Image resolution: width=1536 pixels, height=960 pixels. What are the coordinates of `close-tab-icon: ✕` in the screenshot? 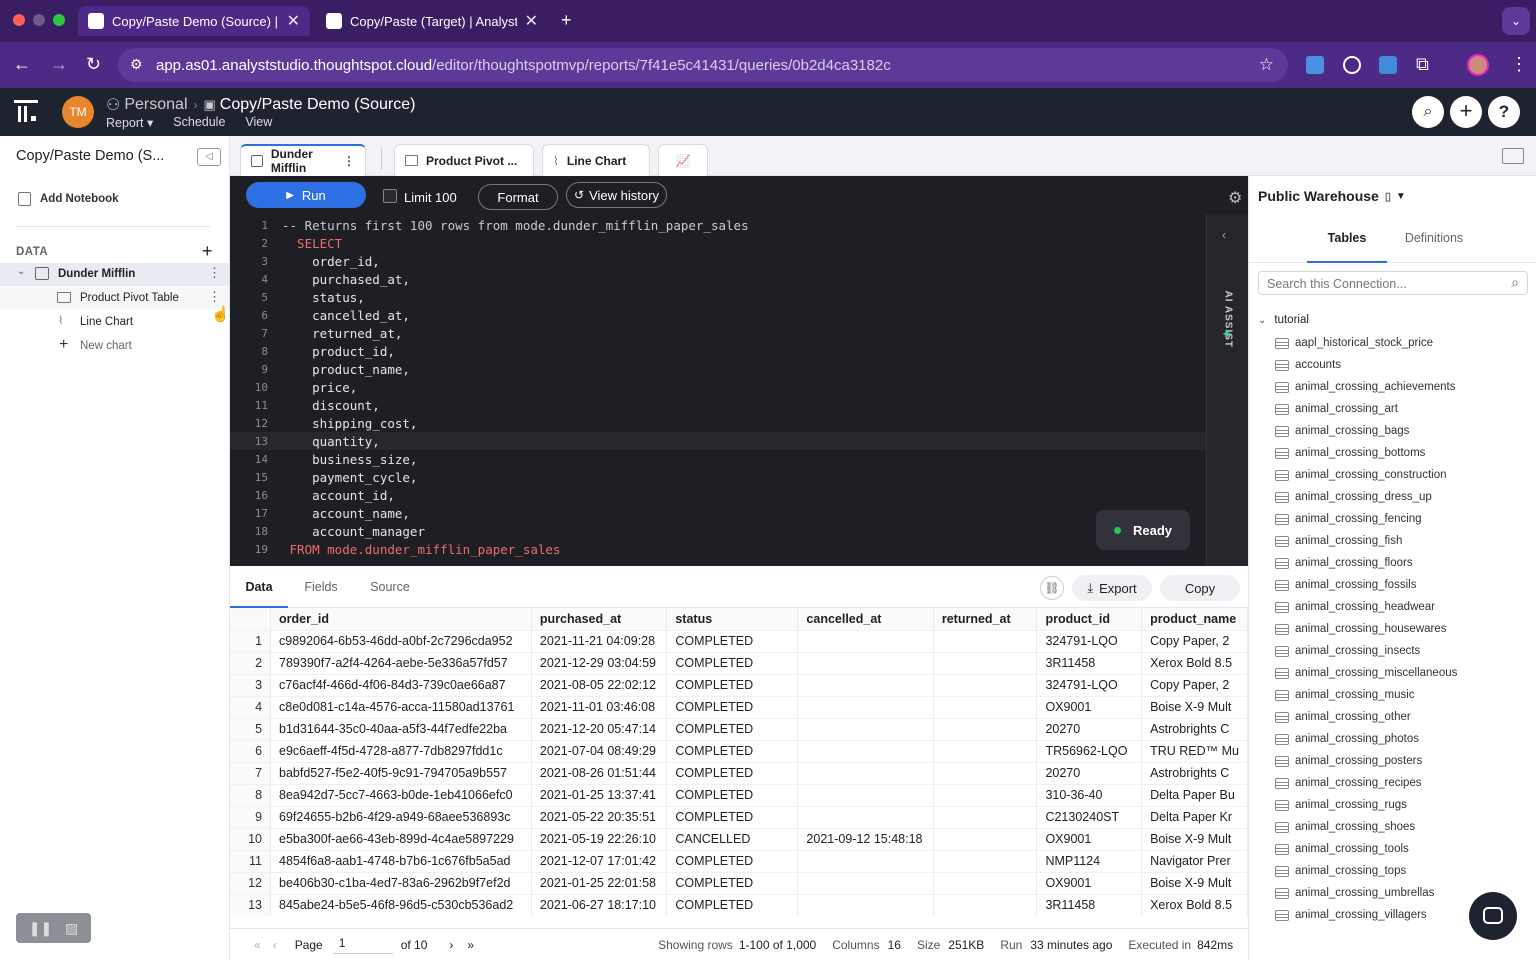 It's located at (531, 21).